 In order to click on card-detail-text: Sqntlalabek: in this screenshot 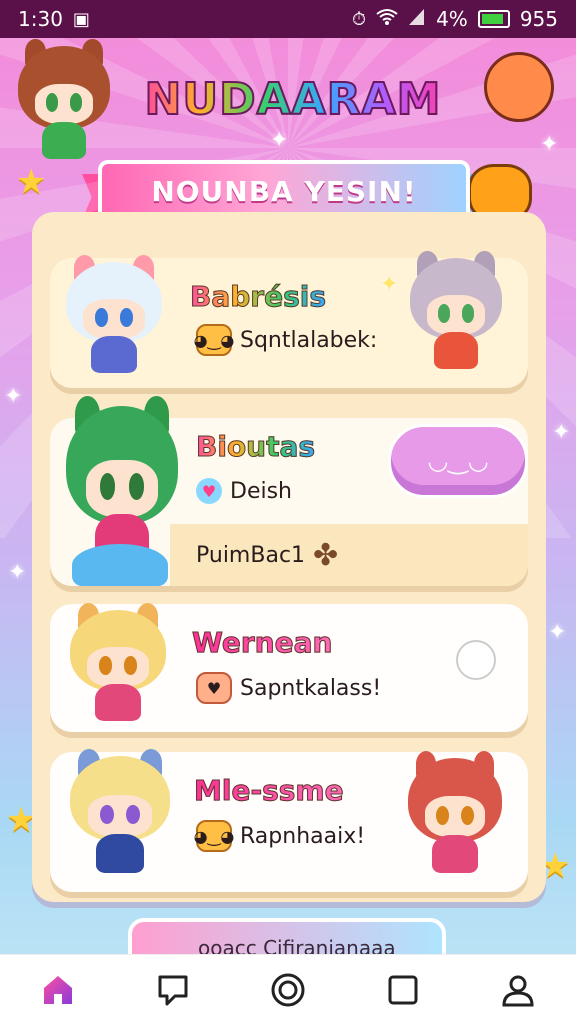, I will do `click(309, 340)`.